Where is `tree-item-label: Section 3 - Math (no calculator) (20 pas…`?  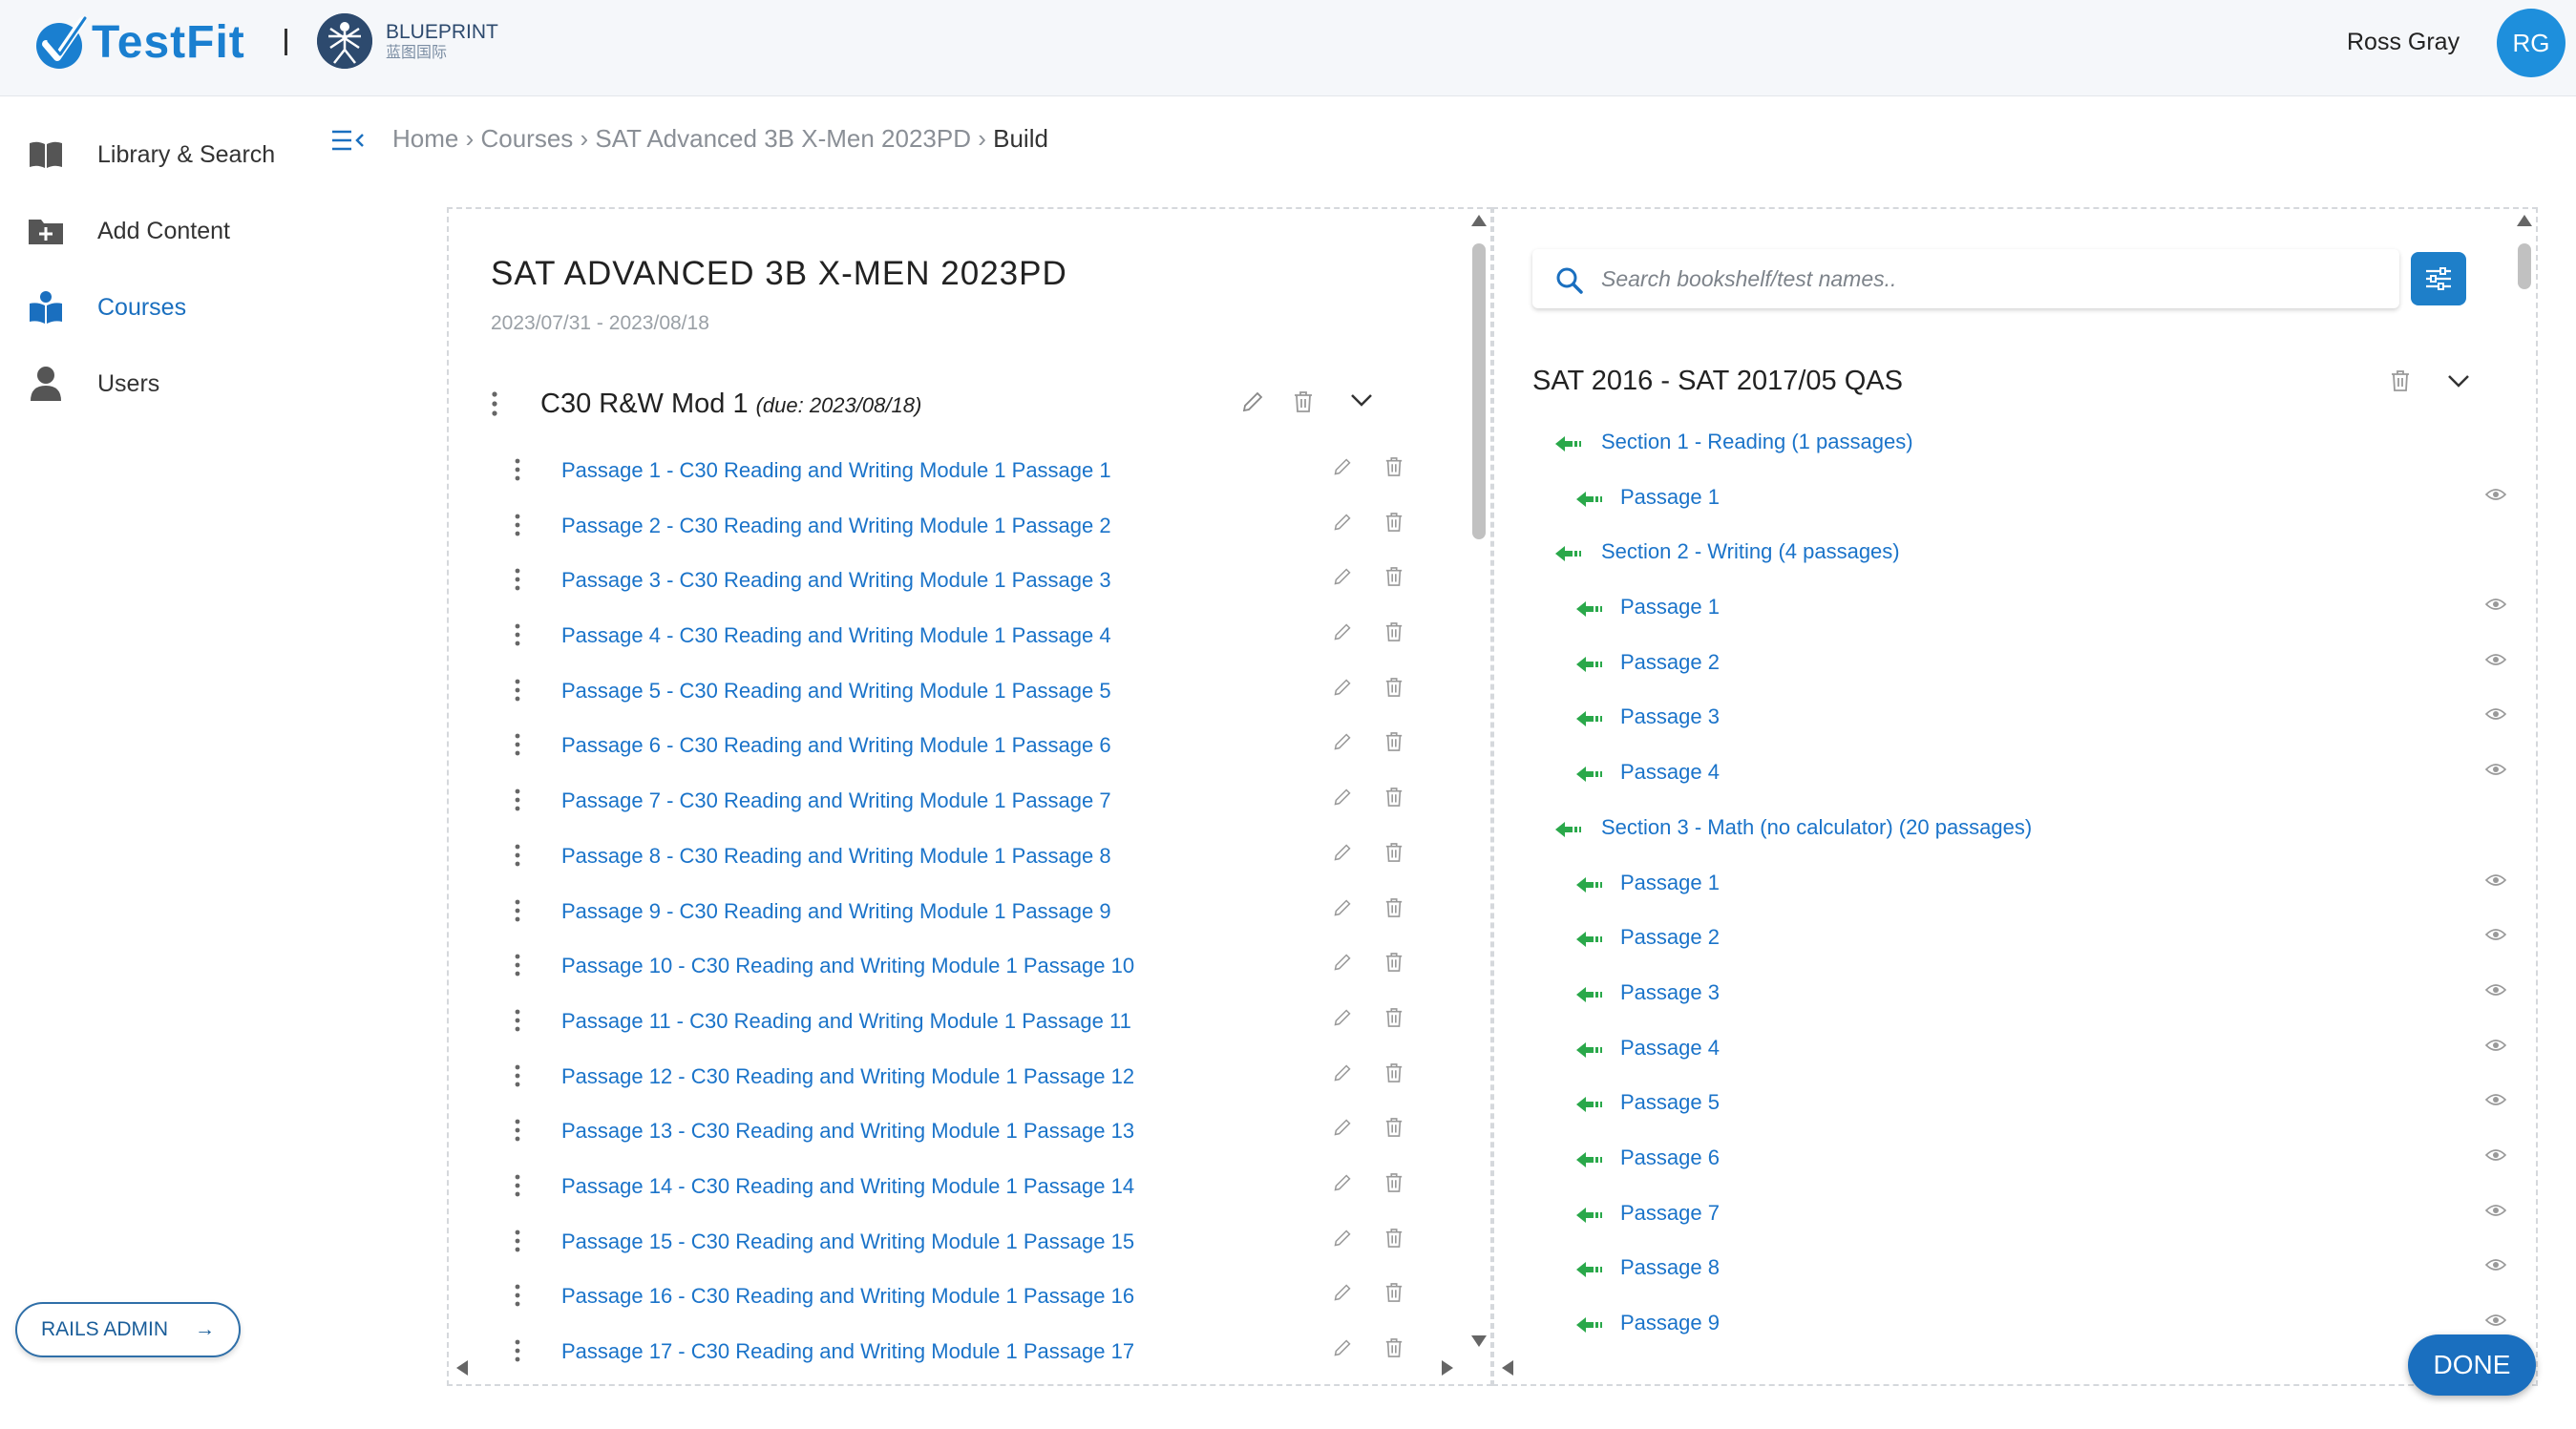
tree-item-label: Section 3 - Math (no calculator) (20 pas… is located at coordinates (1816, 827).